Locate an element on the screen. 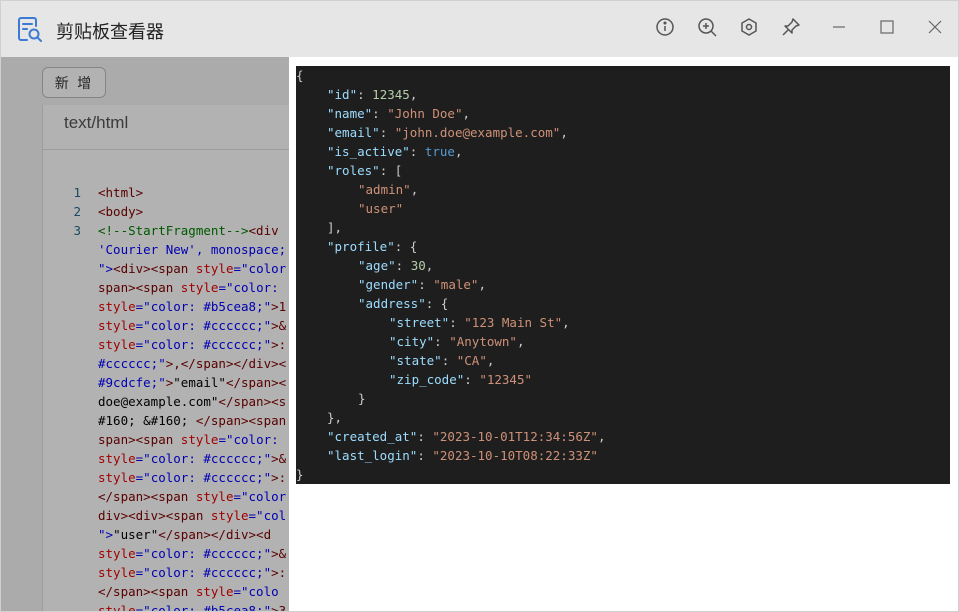 The image size is (959, 612). json-token: true is located at coordinates (439, 151).